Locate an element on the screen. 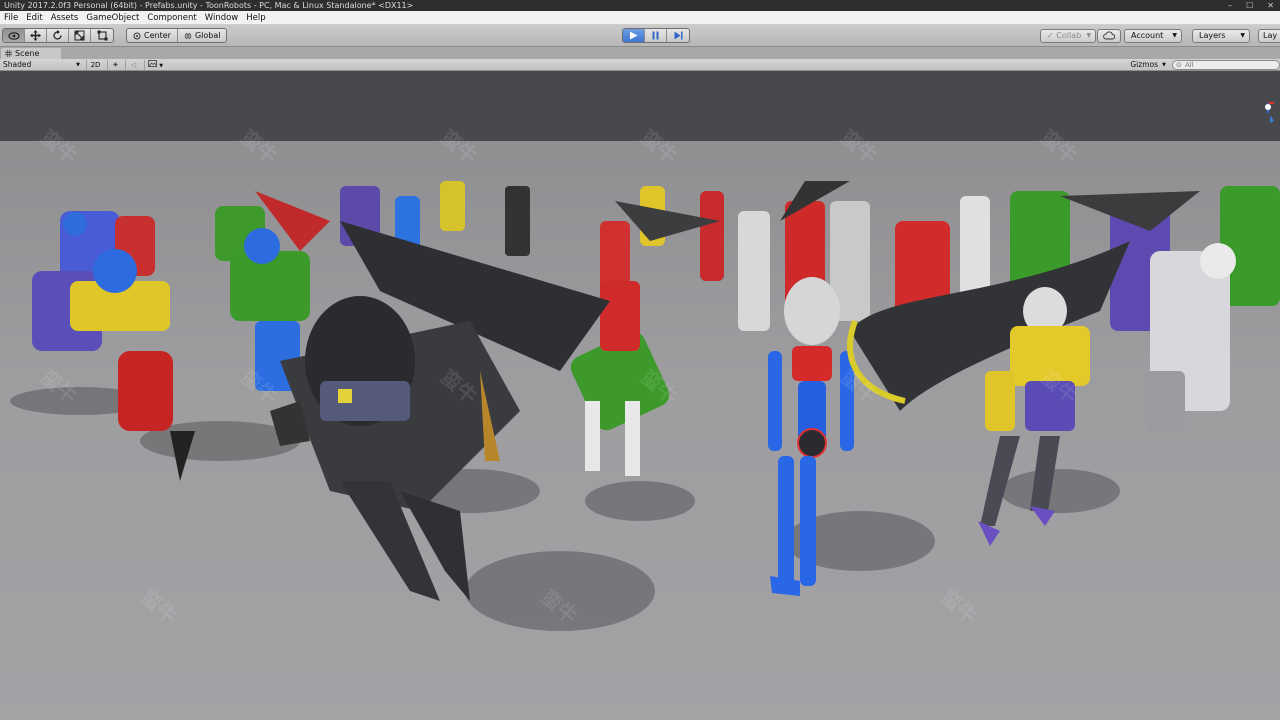 This screenshot has width=1280, height=720. cloud-icon is located at coordinates (1109, 35).